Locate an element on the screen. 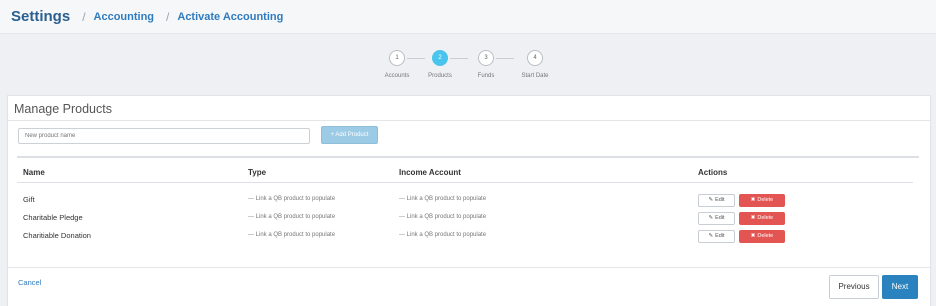  add-product-label: Add Product is located at coordinates (352, 135).